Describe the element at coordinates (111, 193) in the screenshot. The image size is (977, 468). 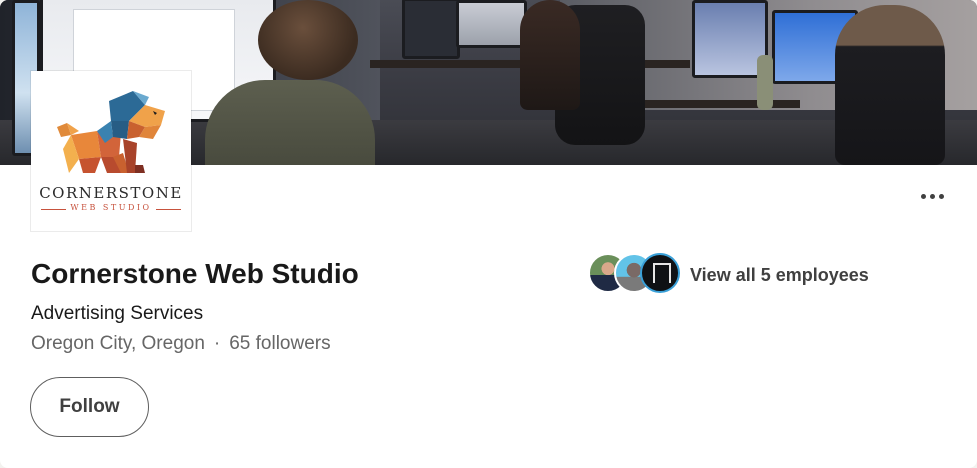
I see `logo-wordmark: CORNERSTONE` at that location.